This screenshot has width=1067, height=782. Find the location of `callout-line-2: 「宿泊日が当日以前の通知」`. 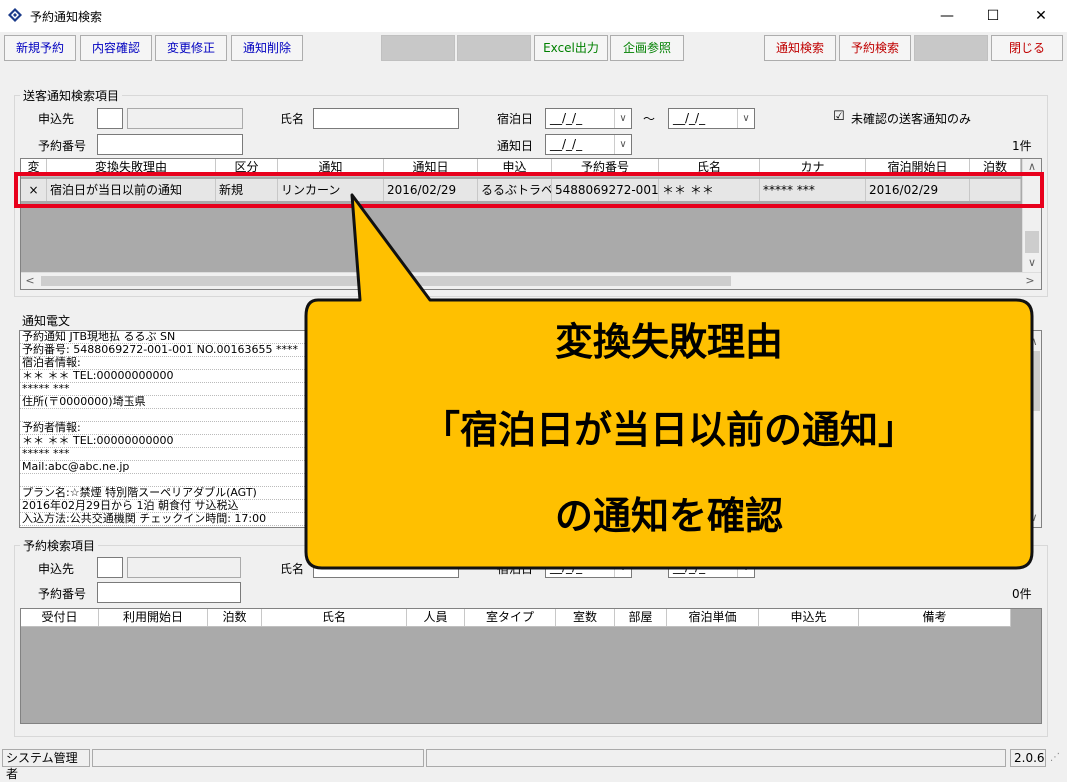

callout-line-2: 「宿泊日が当日以前の通知」 is located at coordinates (668, 430).